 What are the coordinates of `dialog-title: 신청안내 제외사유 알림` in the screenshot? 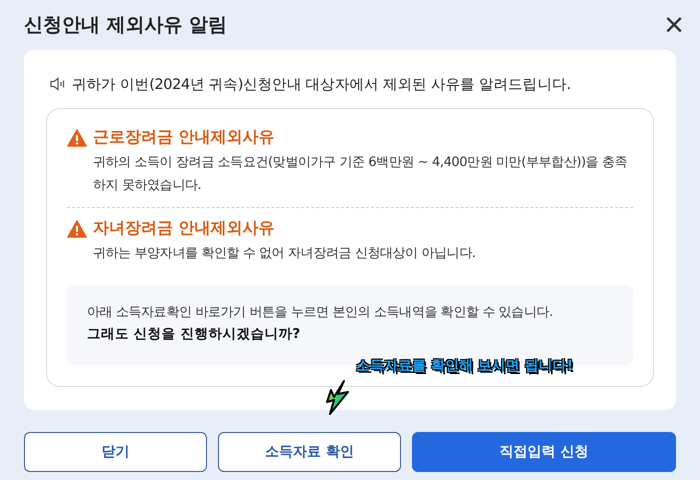 It's located at (126, 25).